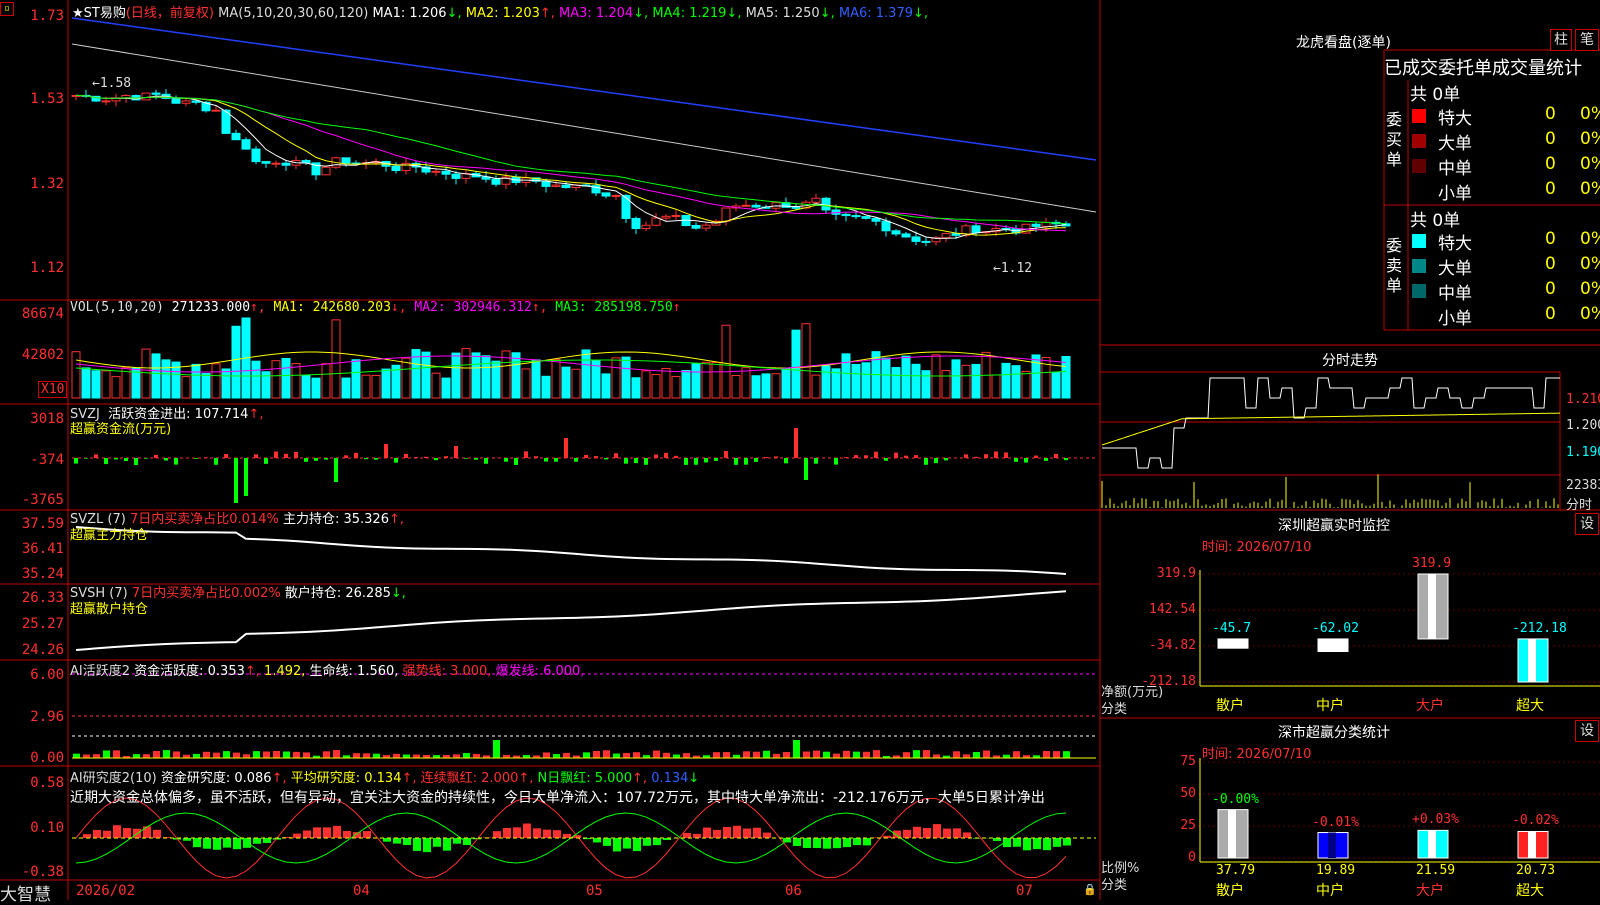 This screenshot has height=905, width=1600. I want to click on szs-yticks-bar-label-1: -0.01%, so click(1335, 822).